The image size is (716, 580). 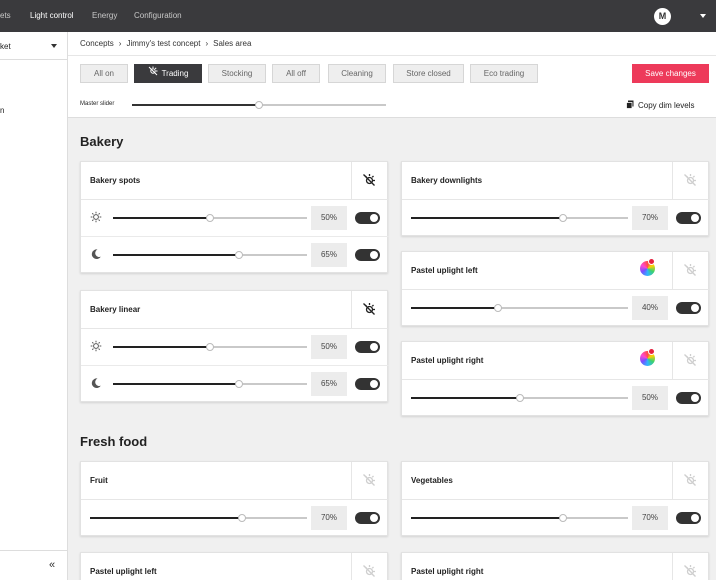 What do you see at coordinates (660, 105) in the screenshot?
I see `copy-dim-levels-button: Copy dim levels` at bounding box center [660, 105].